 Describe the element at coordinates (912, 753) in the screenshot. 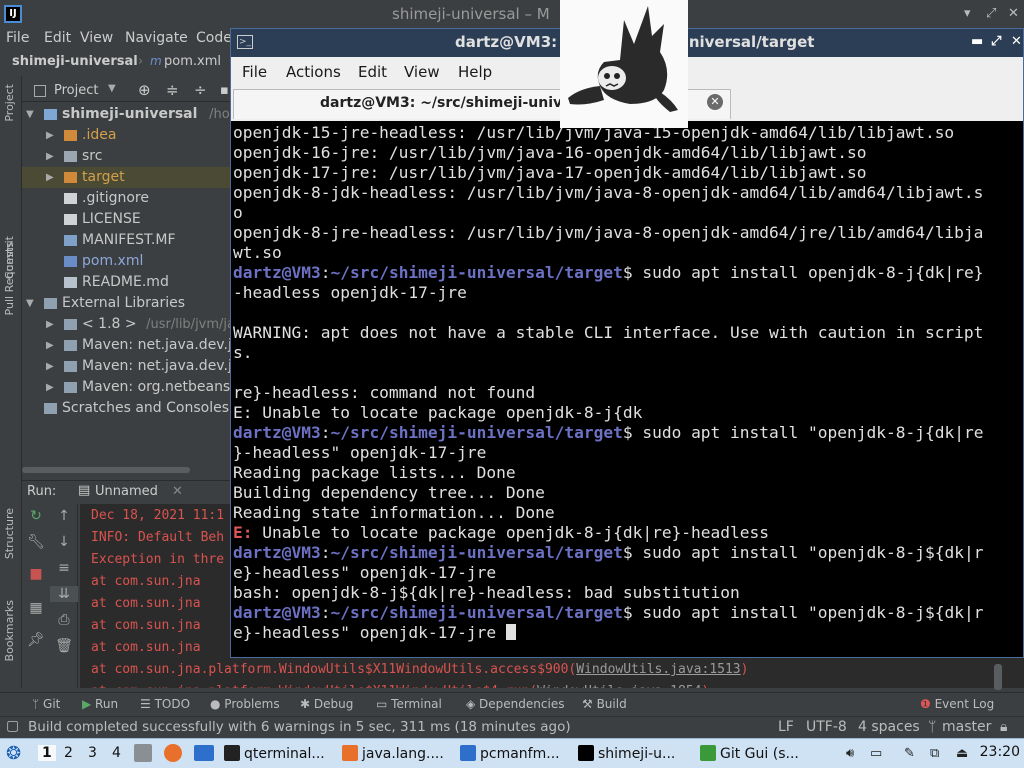

I see `clipboard-icon: ✎` at that location.